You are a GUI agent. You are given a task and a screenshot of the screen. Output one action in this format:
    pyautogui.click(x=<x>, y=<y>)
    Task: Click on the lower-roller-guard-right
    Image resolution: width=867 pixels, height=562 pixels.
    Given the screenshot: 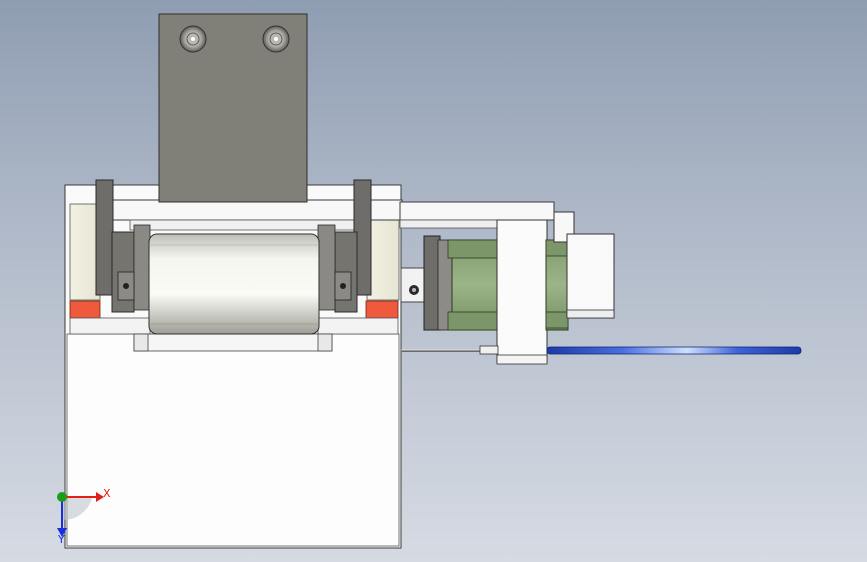 What is the action you would take?
    pyautogui.click(x=325, y=342)
    